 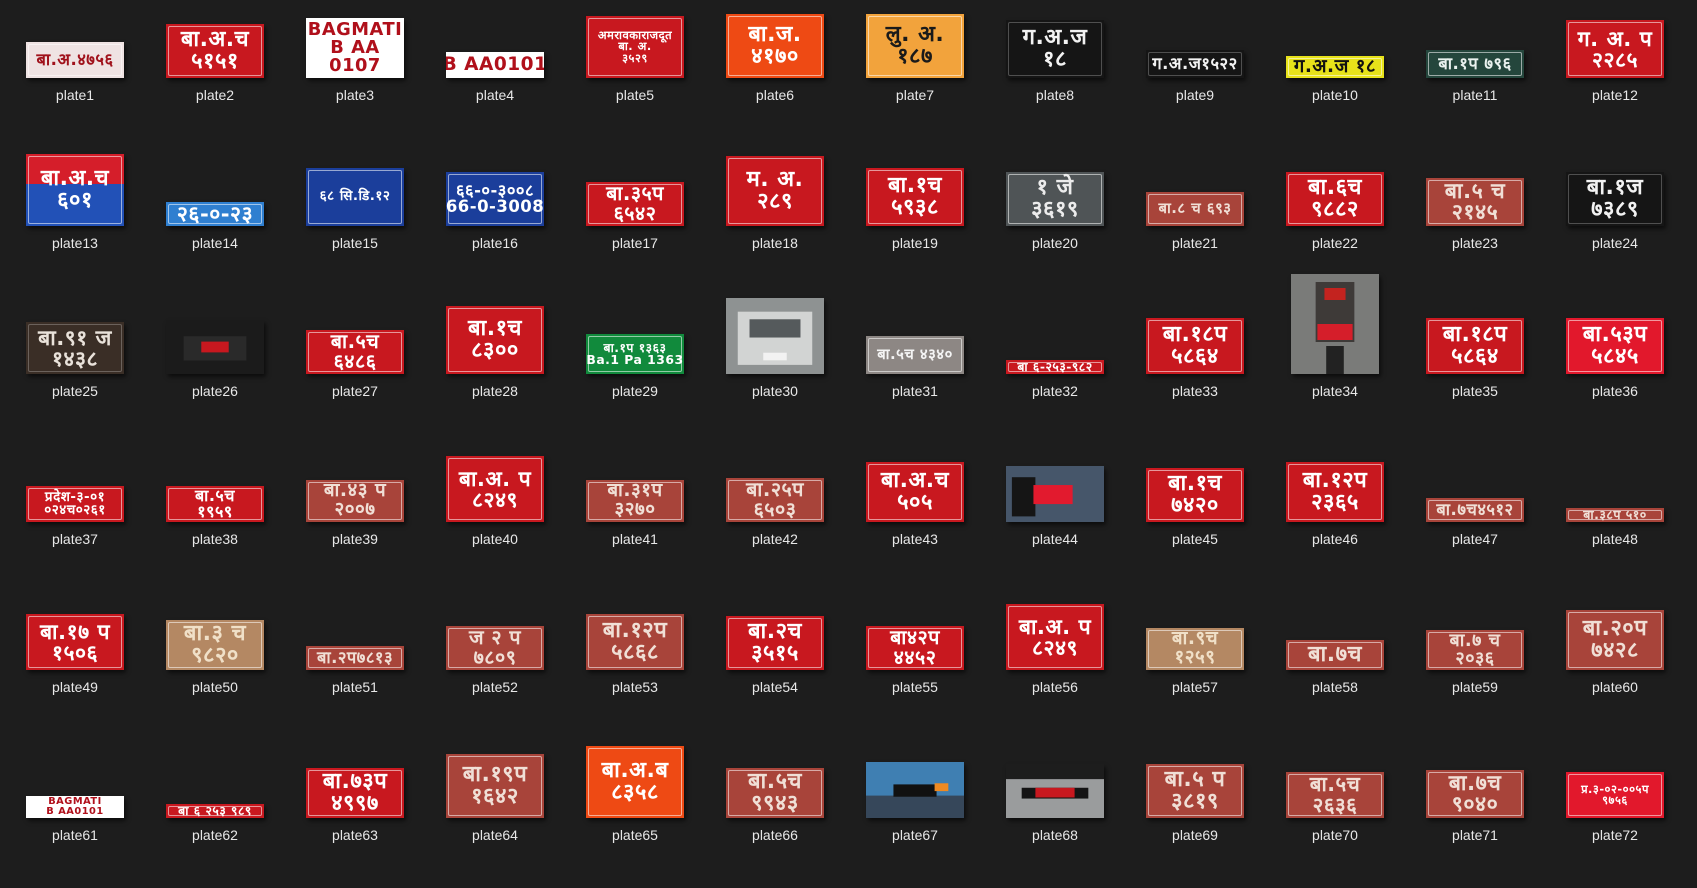 What do you see at coordinates (1615, 346) in the screenshot?
I see `plate-thumbnail: बा.५३प ५८४५` at bounding box center [1615, 346].